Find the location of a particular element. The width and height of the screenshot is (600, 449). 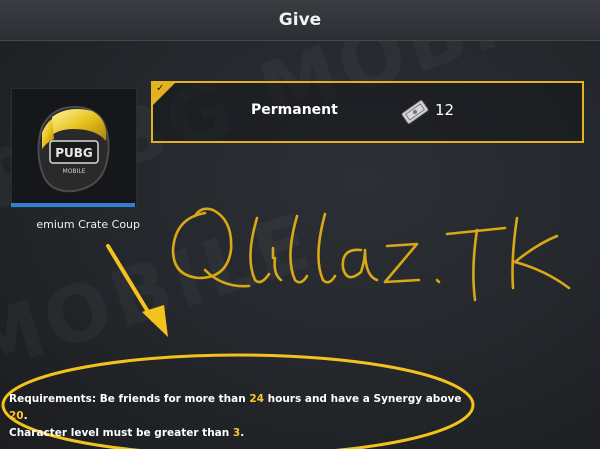

requirements-text-part: Character level must be greater than is located at coordinates (121, 433).